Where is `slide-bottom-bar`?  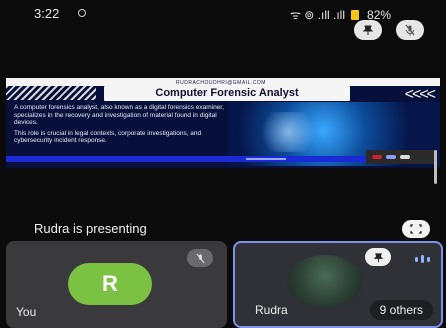
slide-bottom-bar is located at coordinates (186, 159).